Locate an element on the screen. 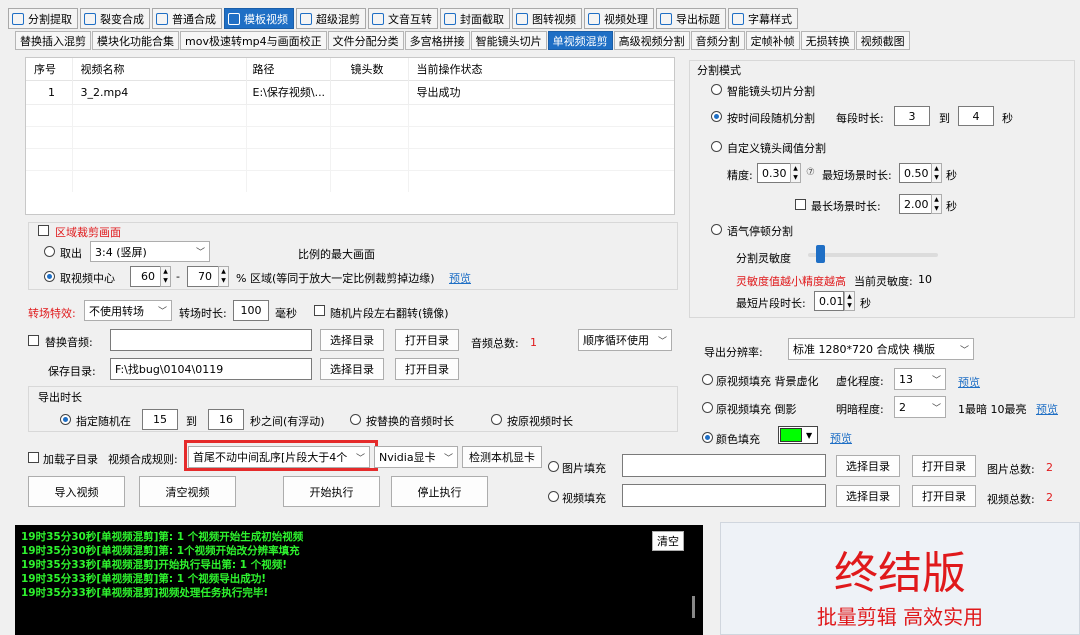 This screenshot has height=635, width=1080. subtab-grid-stitch: 多宫格拼接 is located at coordinates (437, 40).